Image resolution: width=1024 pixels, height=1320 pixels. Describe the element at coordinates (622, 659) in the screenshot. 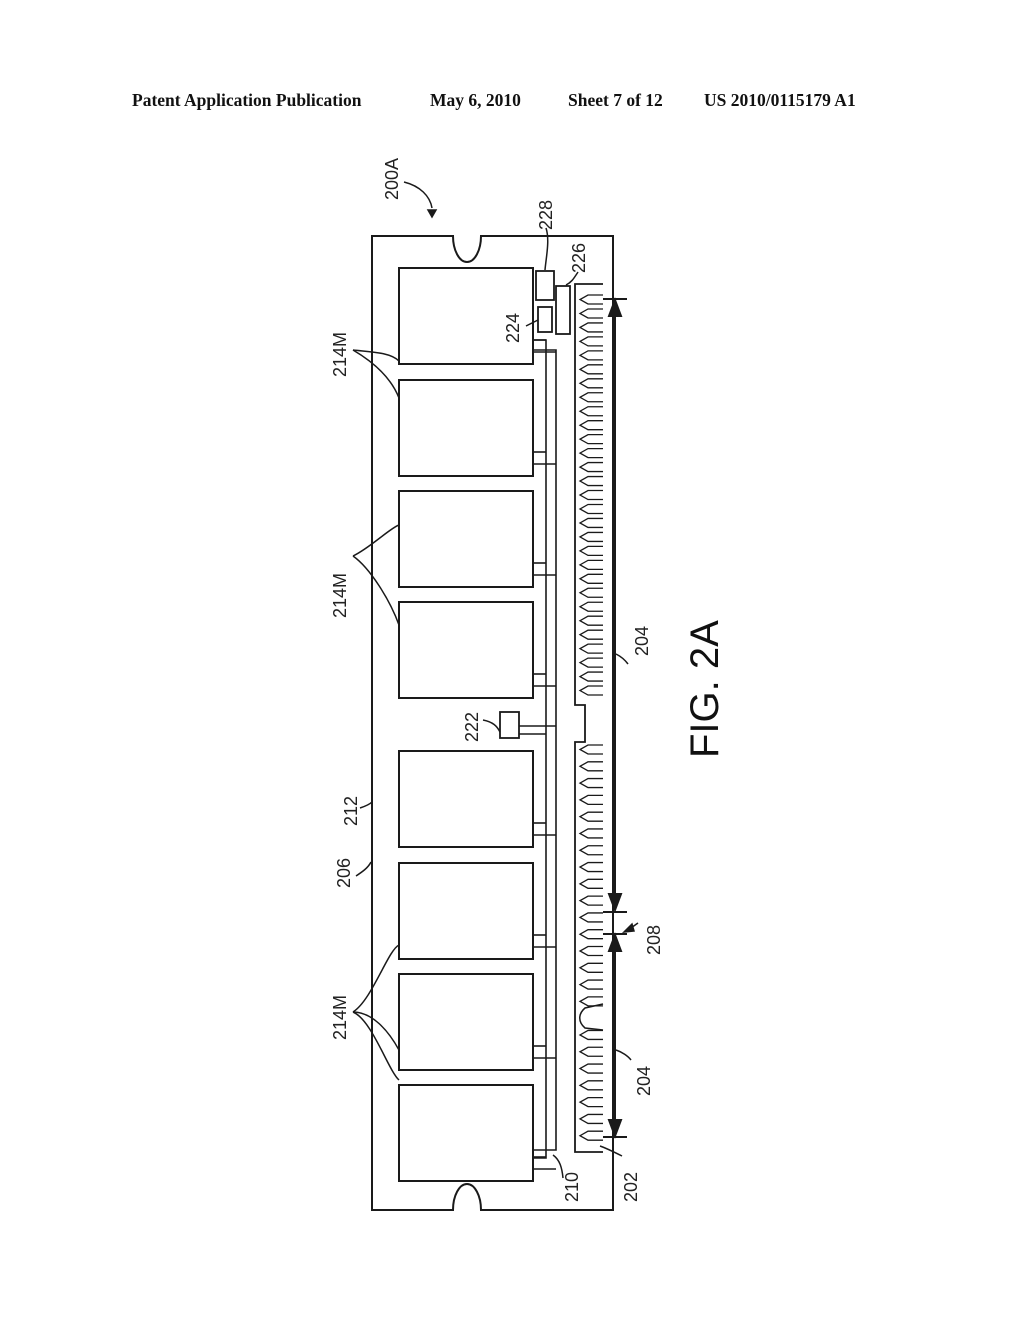

I see `leader-204-upper` at that location.